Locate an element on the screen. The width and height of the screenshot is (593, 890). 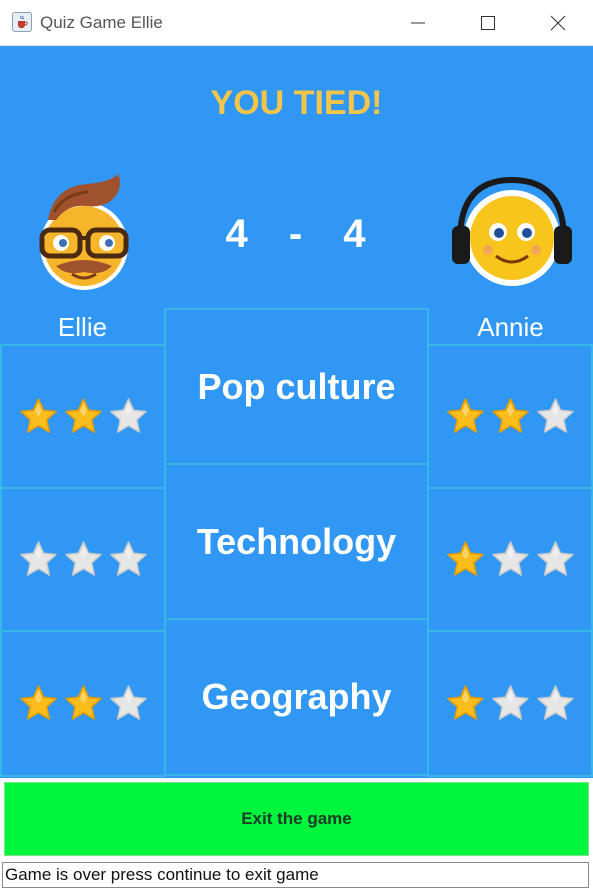
close-icon is located at coordinates (558, 23).